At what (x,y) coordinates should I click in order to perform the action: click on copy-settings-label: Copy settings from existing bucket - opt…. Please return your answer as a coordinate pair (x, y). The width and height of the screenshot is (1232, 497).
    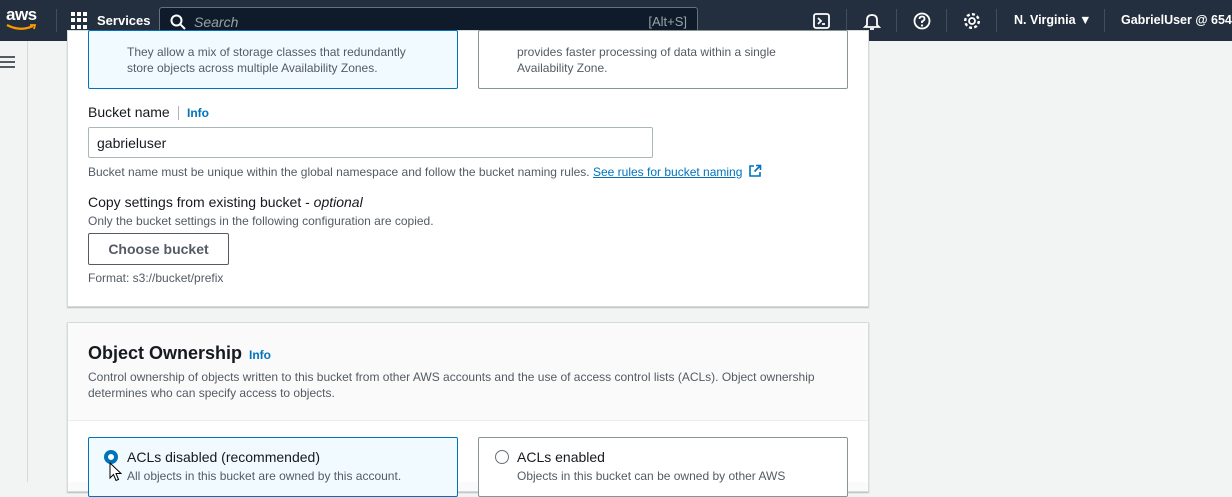
    Looking at the image, I should click on (225, 202).